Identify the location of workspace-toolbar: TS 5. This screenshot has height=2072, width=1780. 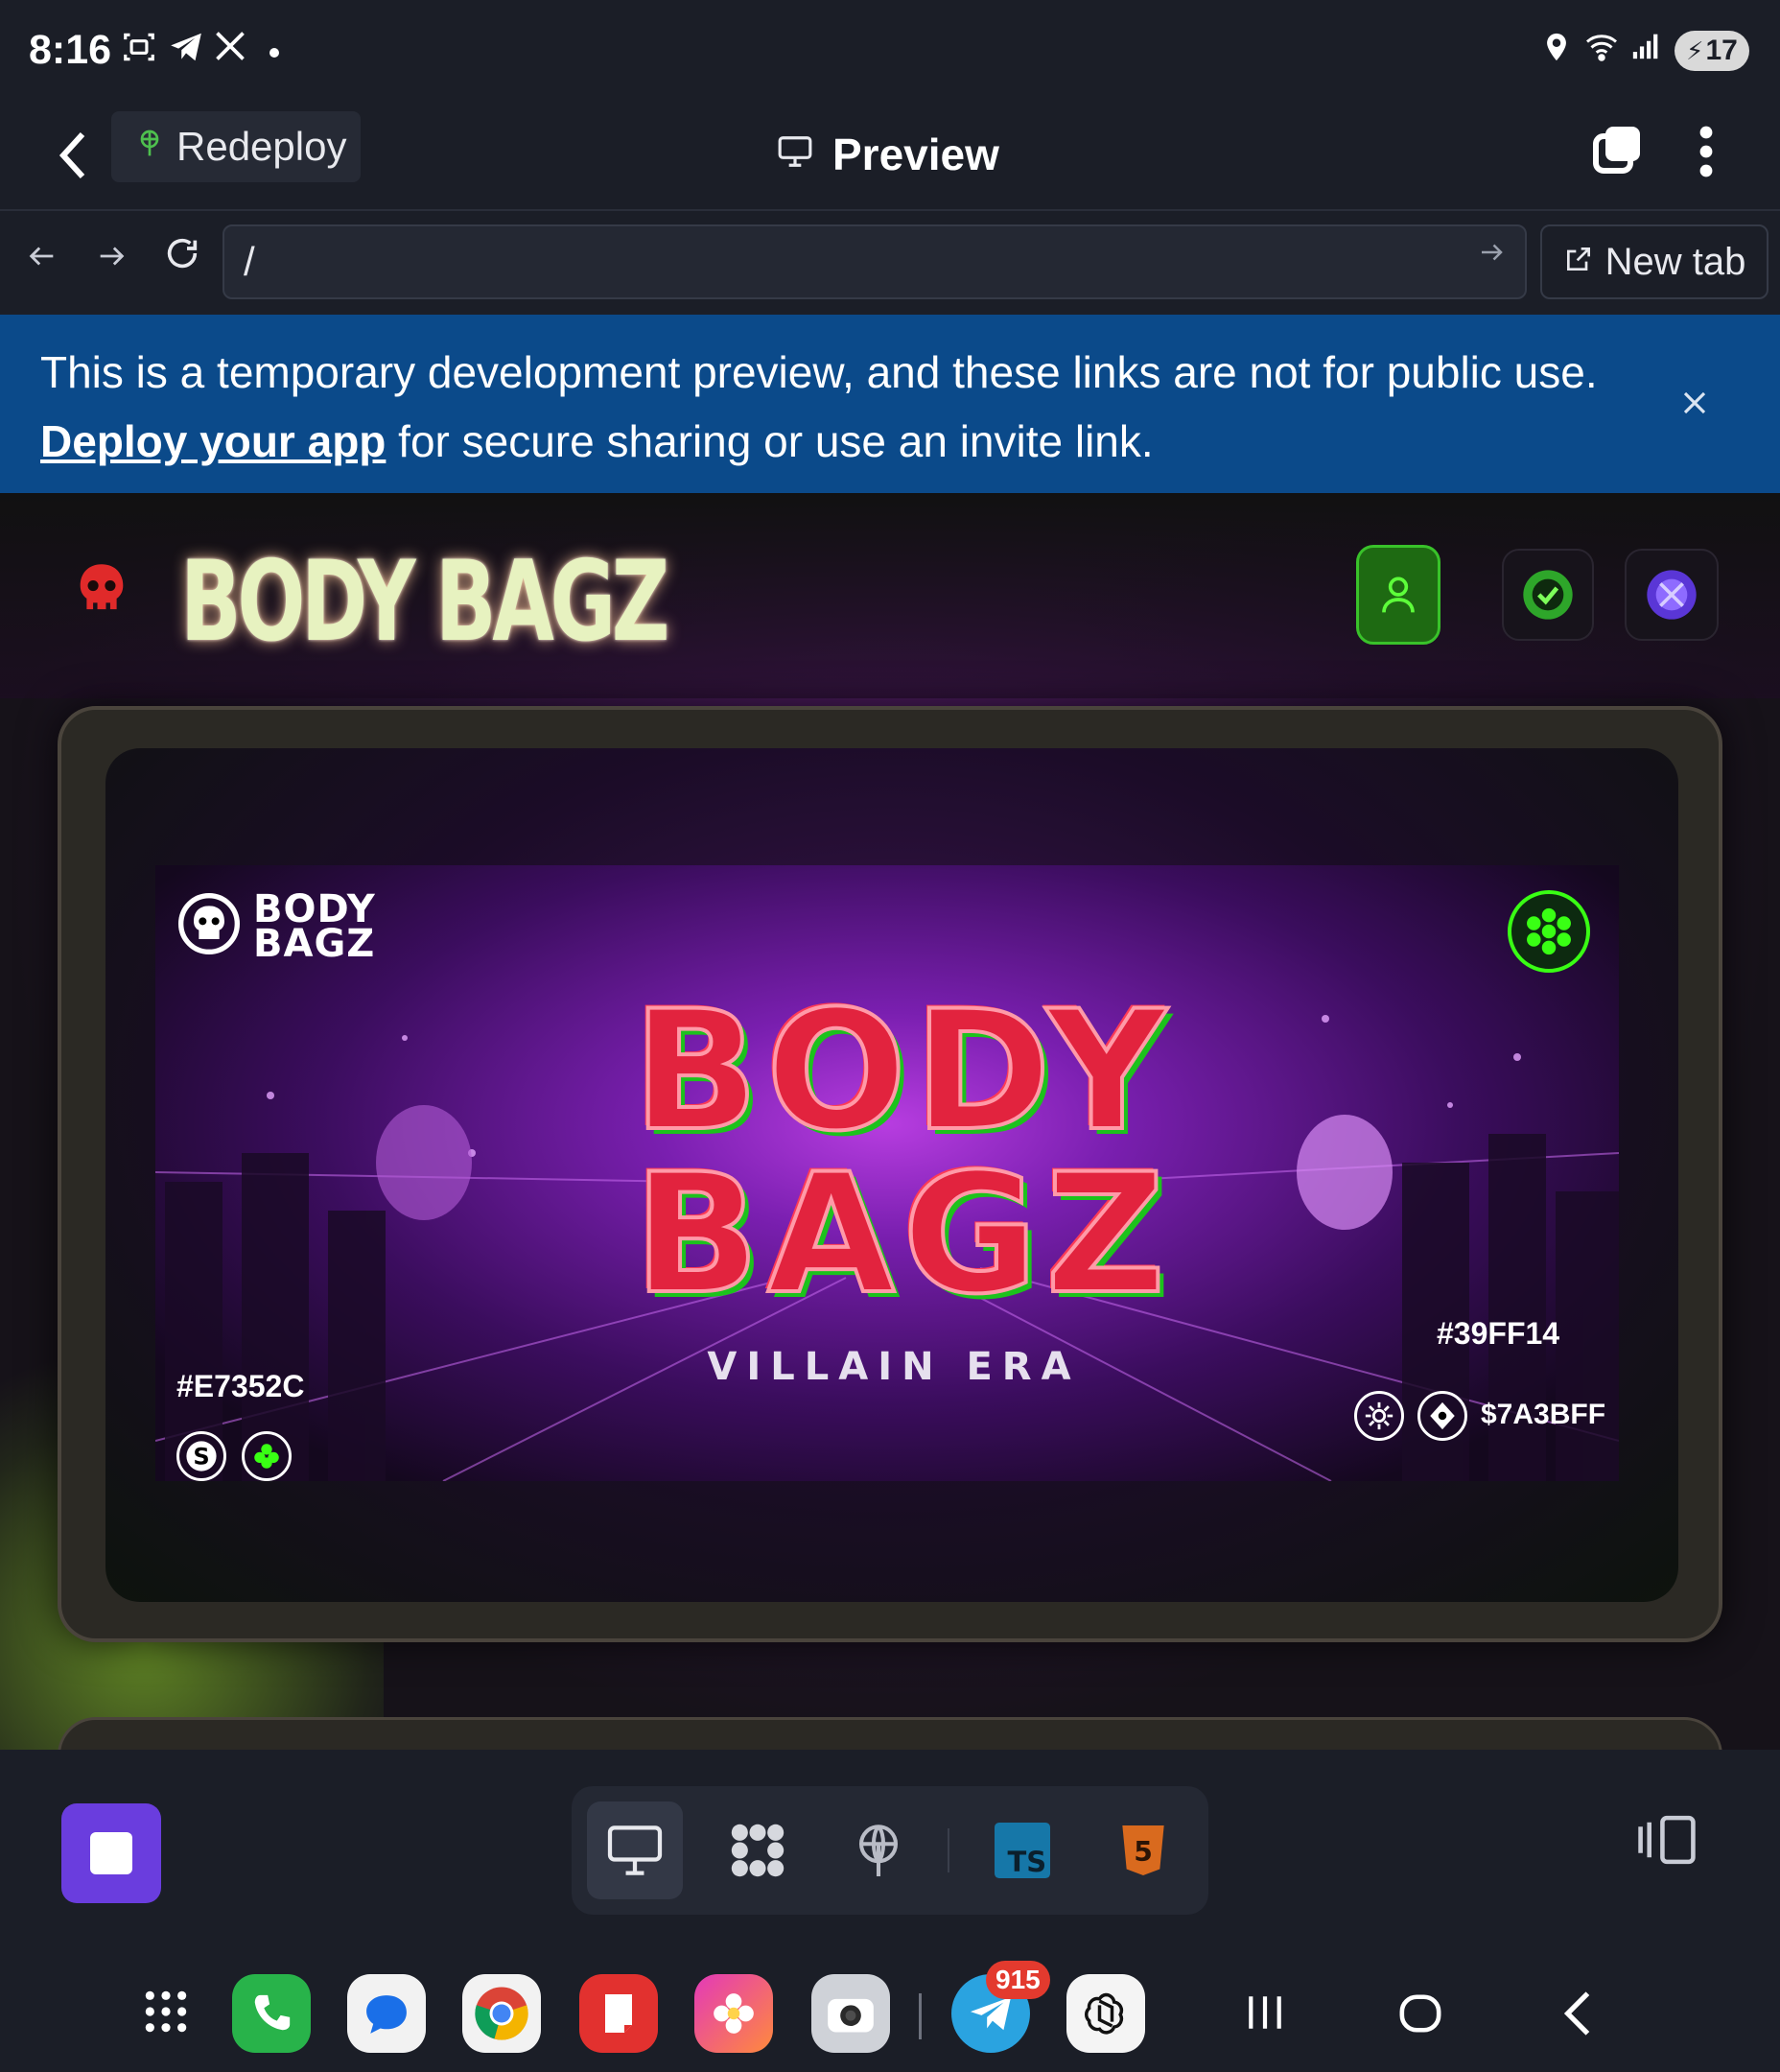
(890, 1846).